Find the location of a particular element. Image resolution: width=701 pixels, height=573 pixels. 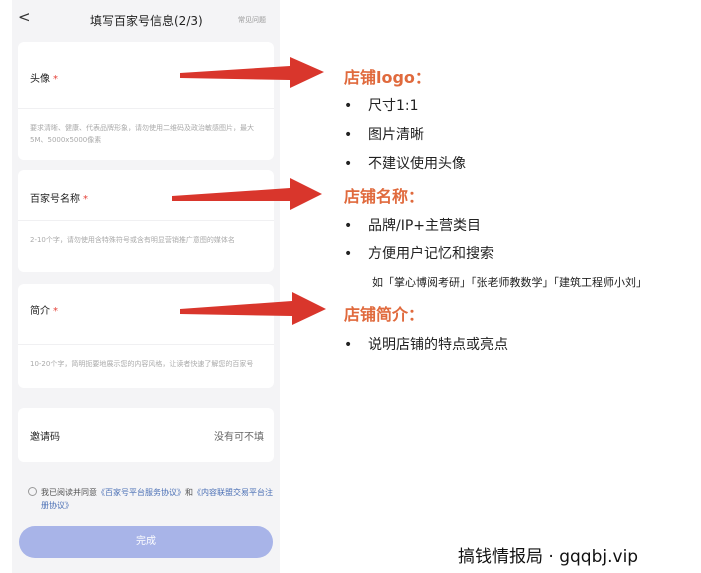

arrow-to-logo is located at coordinates (252, 72).